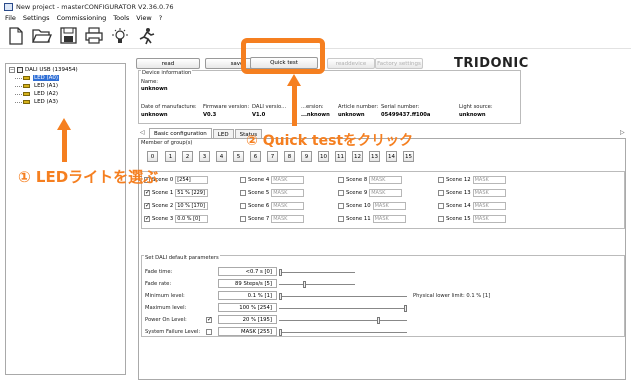 Image resolution: width=631 pixels, height=381 pixels. What do you see at coordinates (82, 18) in the screenshot?
I see `menu-commissioning: Commissioning` at bounding box center [82, 18].